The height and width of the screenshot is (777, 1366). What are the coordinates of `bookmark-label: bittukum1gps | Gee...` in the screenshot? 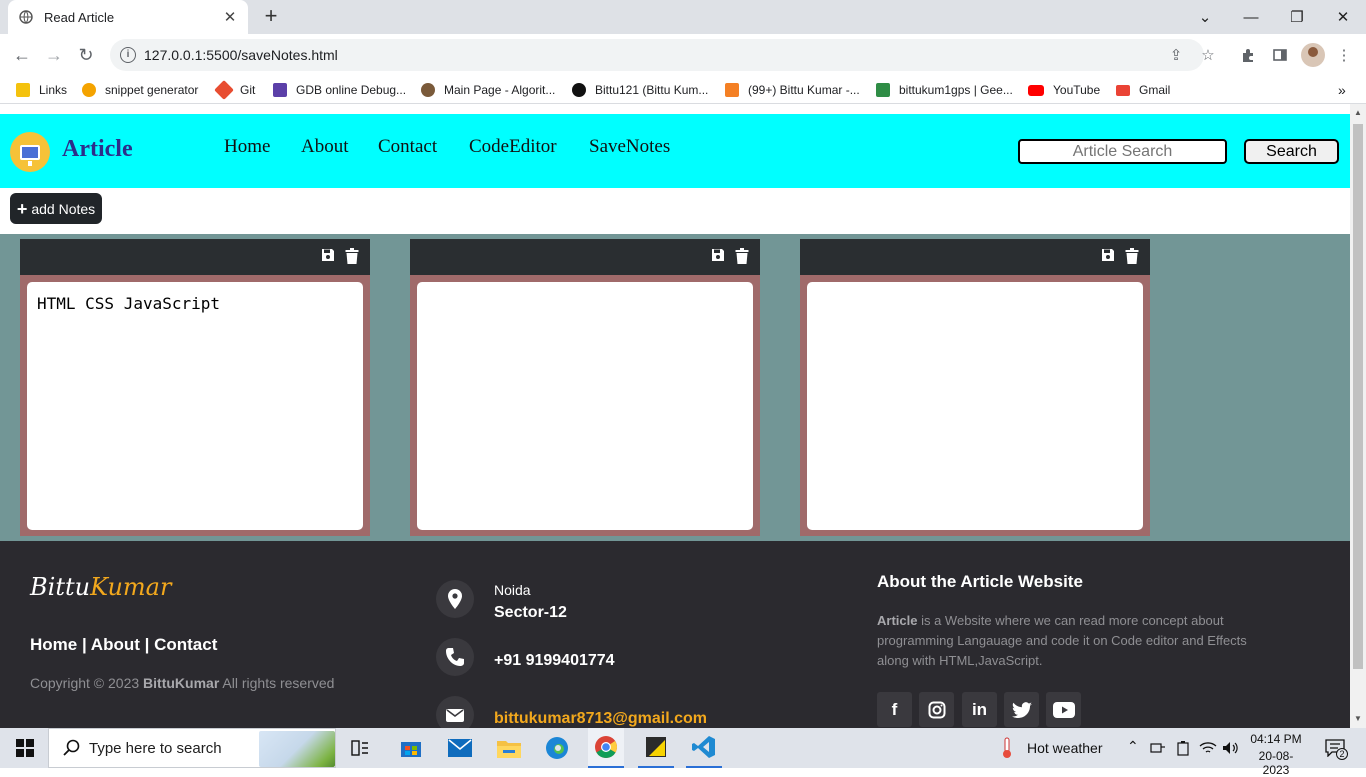 It's located at (956, 90).